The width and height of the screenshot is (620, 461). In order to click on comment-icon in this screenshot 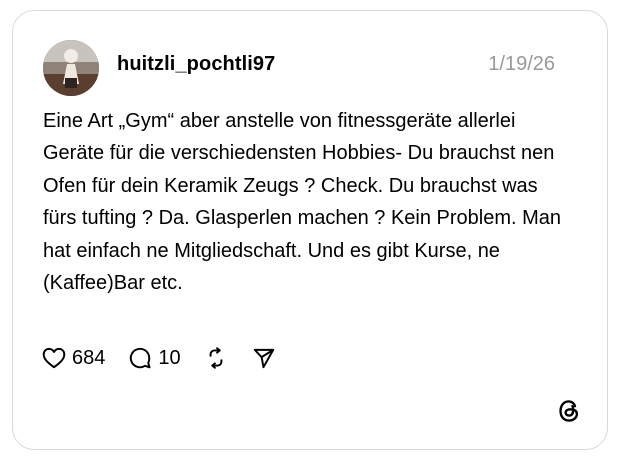, I will do `click(140, 358)`.